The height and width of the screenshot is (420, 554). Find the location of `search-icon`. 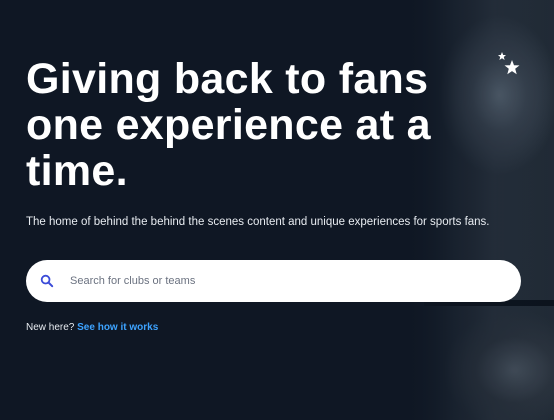

search-icon is located at coordinates (47, 281).